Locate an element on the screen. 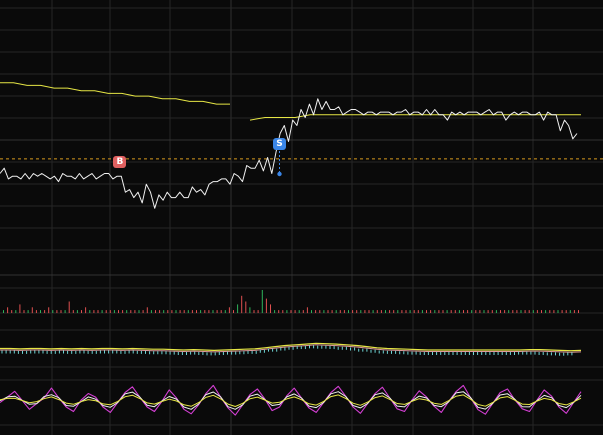 Image resolution: width=603 pixels, height=435 pixels. sell-marker: S is located at coordinates (279, 144).